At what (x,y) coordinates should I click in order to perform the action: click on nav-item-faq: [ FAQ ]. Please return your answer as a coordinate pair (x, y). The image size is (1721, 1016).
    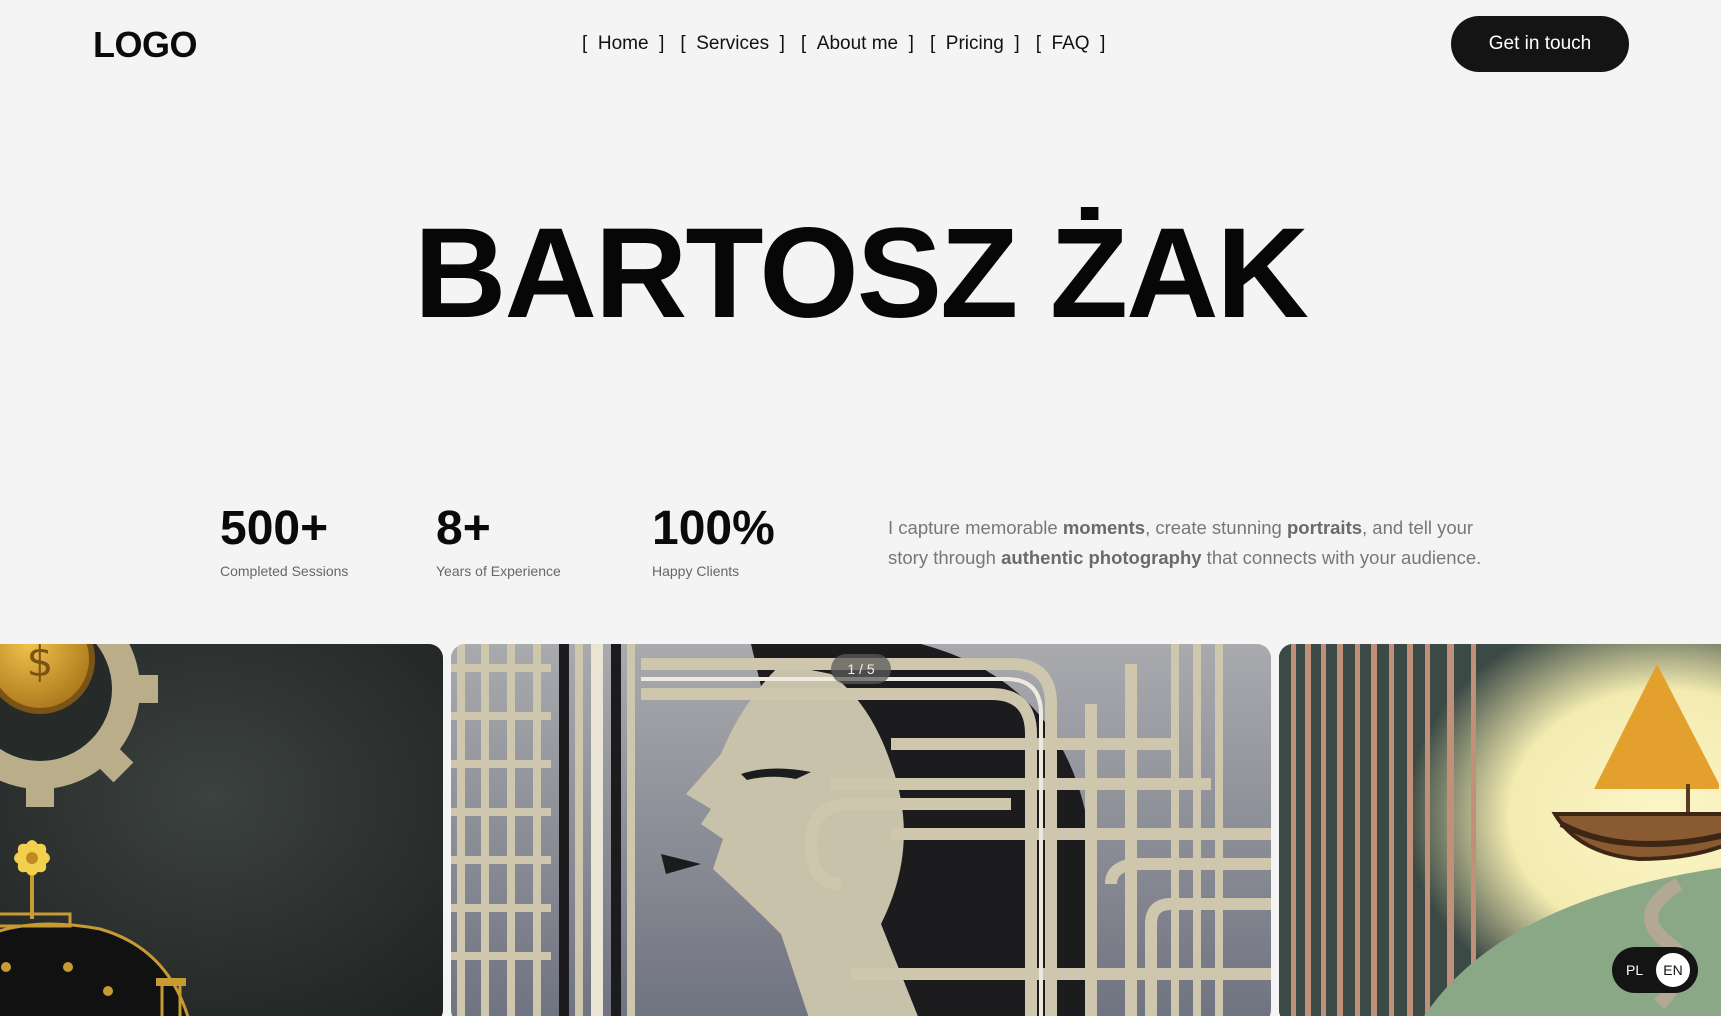
    Looking at the image, I should click on (1071, 44).